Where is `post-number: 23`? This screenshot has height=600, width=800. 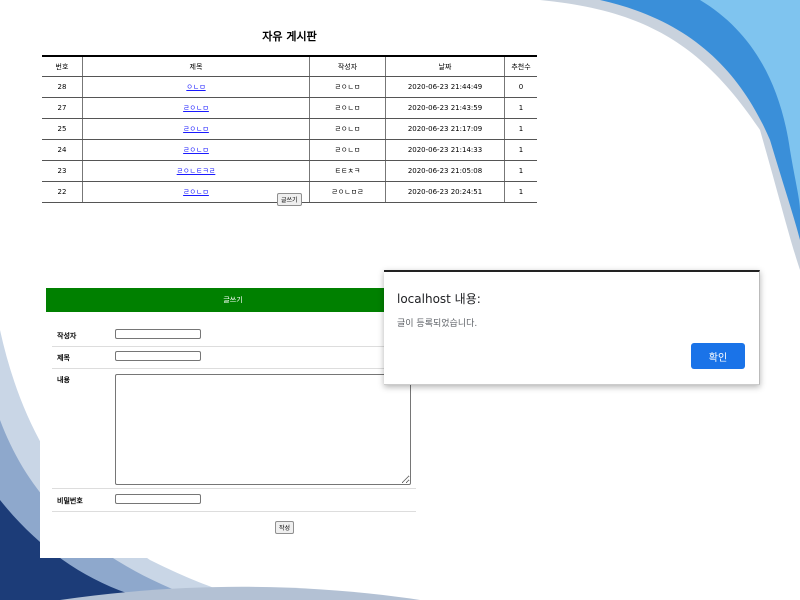
post-number: 23 is located at coordinates (62, 171).